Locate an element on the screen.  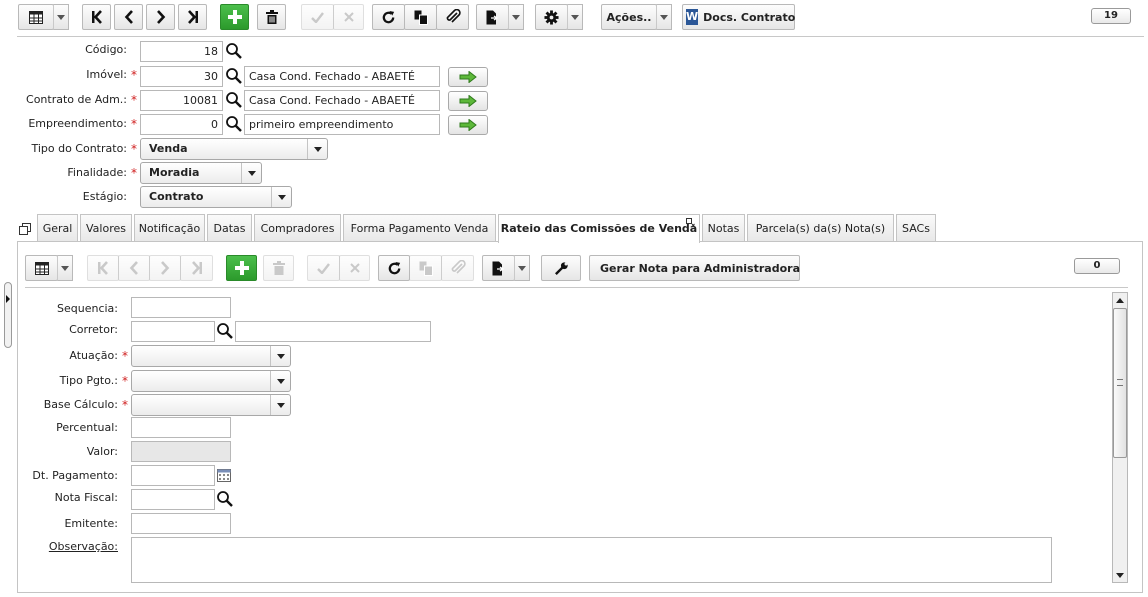
export-dropdown is located at coordinates (516, 17).